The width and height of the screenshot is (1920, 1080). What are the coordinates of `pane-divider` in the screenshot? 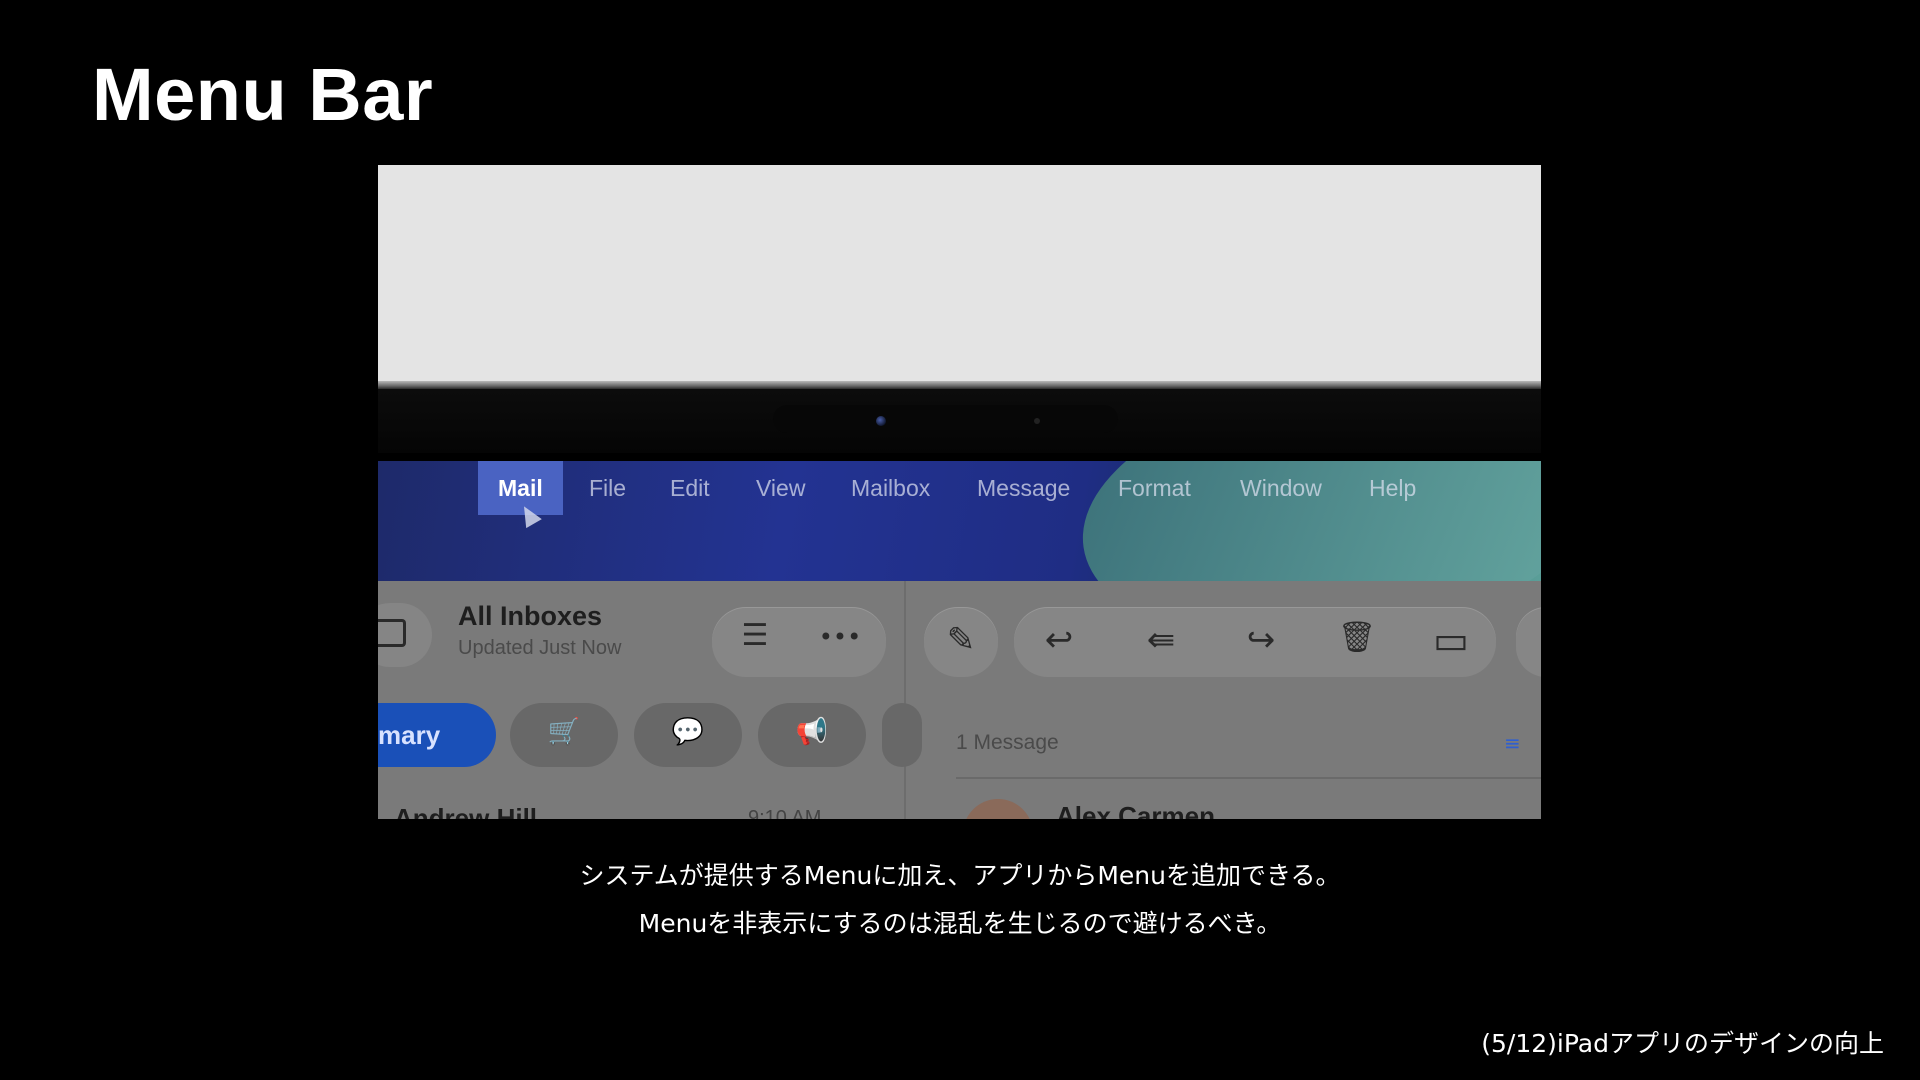 It's located at (905, 700).